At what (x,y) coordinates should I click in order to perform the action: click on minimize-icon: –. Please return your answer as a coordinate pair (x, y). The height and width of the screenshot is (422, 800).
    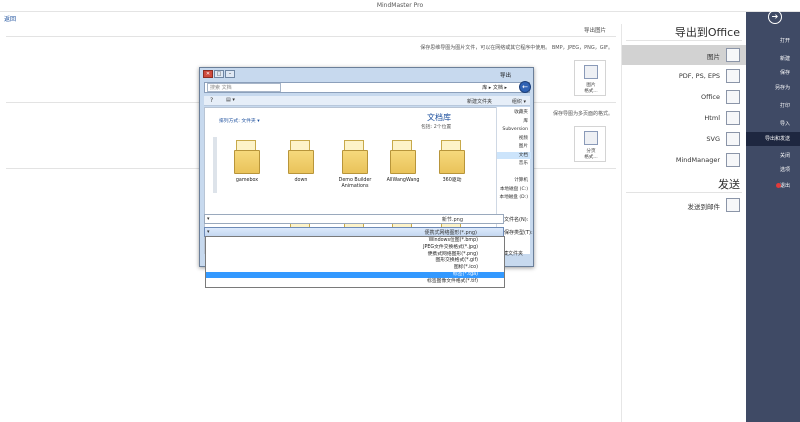
    Looking at the image, I should click on (230, 74).